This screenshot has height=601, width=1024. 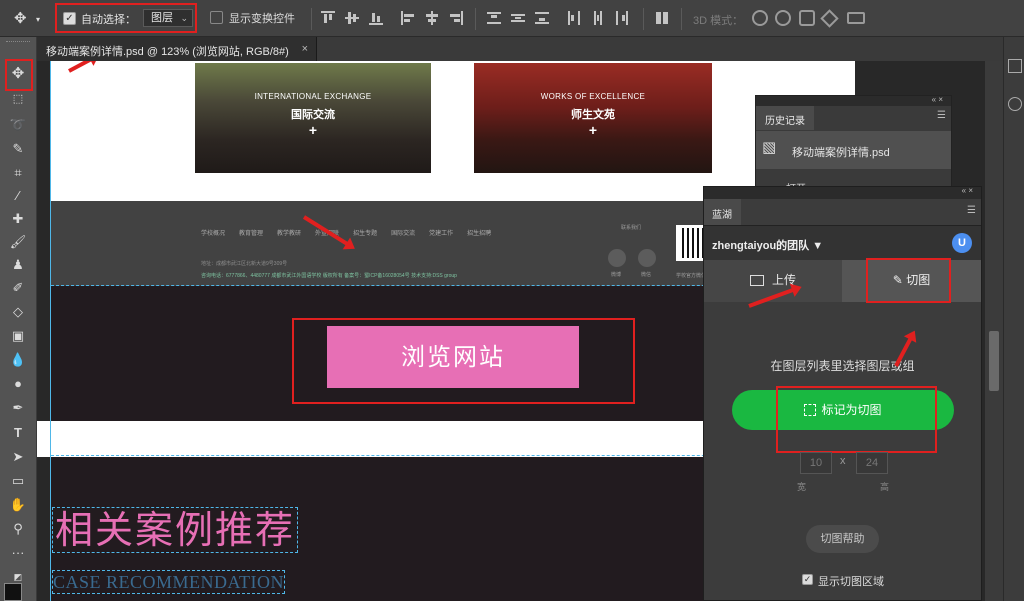 What do you see at coordinates (18, 265) in the screenshot?
I see `clone-stamp-tool-icon: ♟` at bounding box center [18, 265].